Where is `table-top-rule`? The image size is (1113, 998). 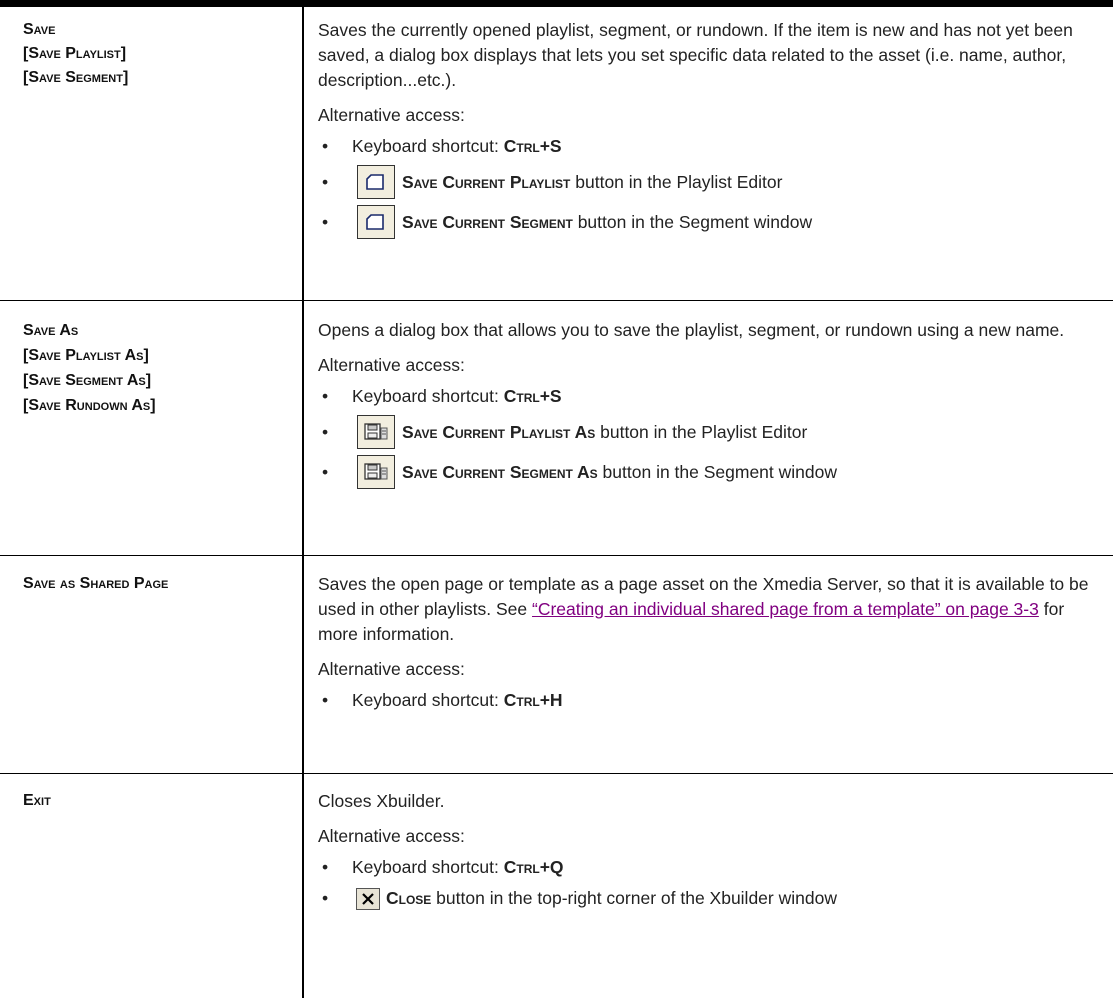 table-top-rule is located at coordinates (556, 3).